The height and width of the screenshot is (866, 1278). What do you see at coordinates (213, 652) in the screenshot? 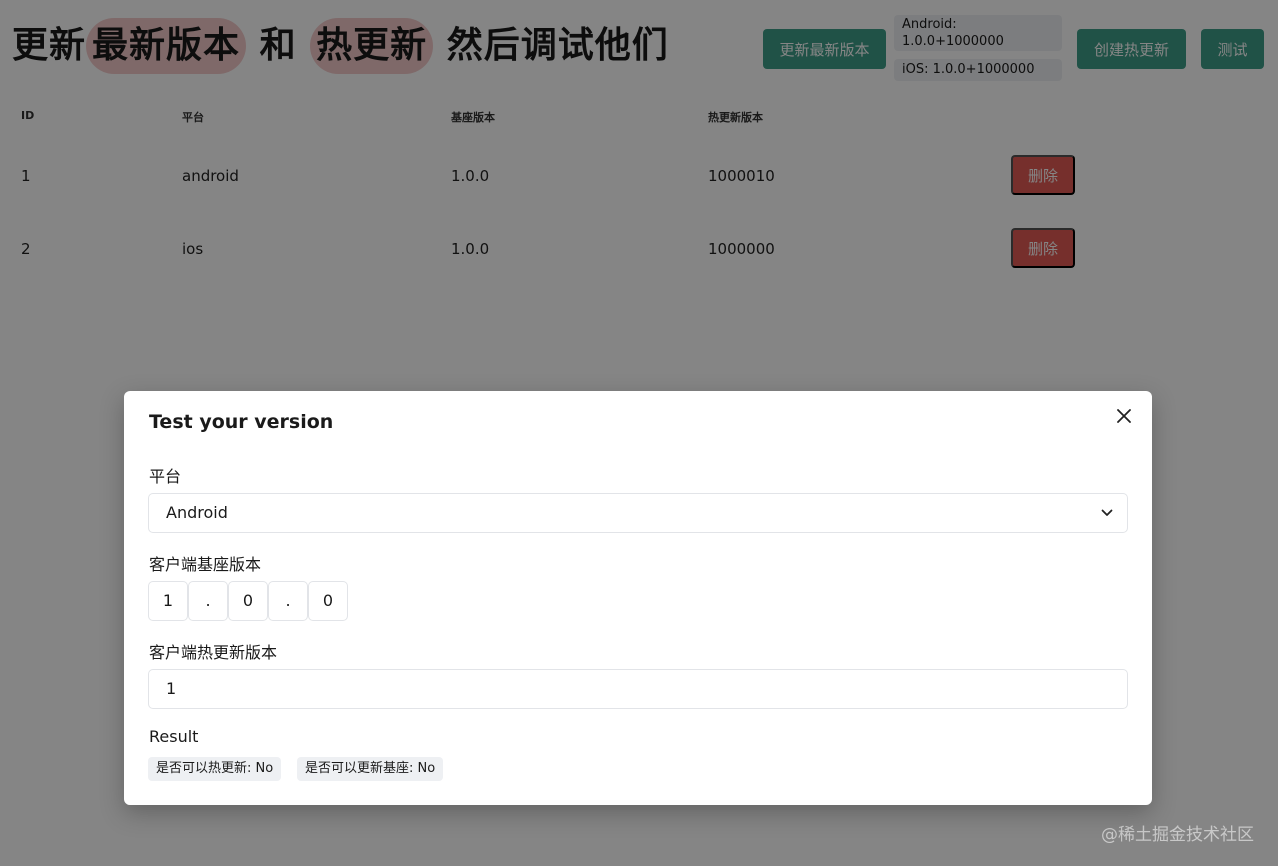
I see `hot-version-label: 客户端热更新版本` at bounding box center [213, 652].